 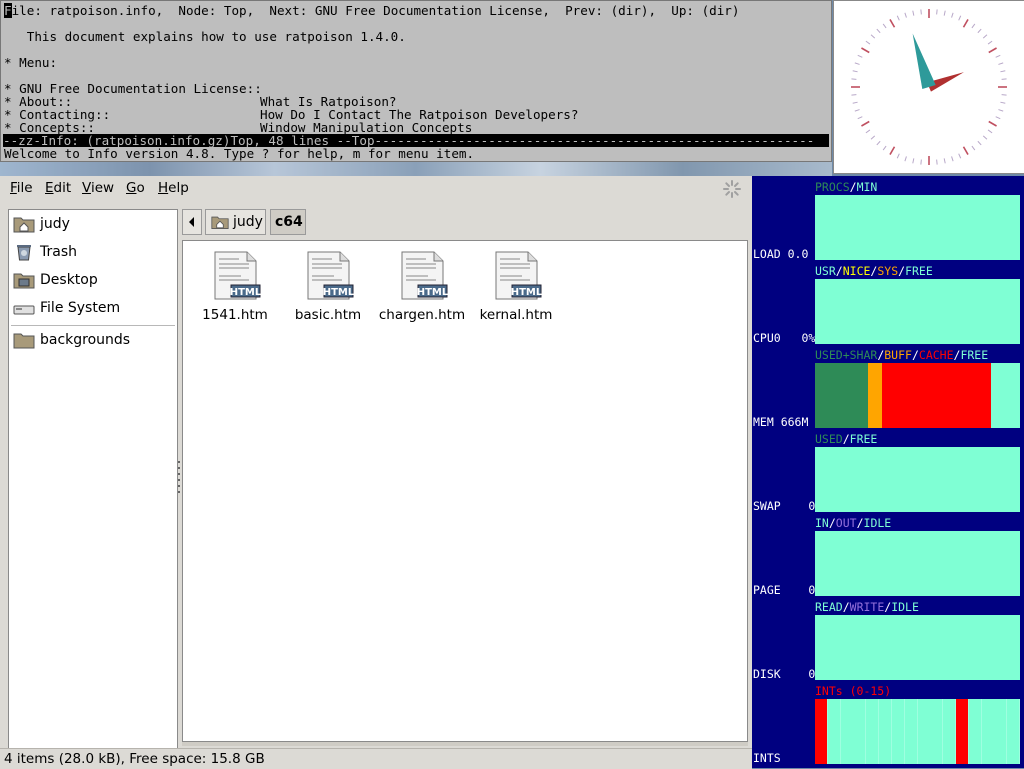 What do you see at coordinates (874, 271) in the screenshot?
I see `cpu-header: USR/NICE/SYS/FREE` at bounding box center [874, 271].